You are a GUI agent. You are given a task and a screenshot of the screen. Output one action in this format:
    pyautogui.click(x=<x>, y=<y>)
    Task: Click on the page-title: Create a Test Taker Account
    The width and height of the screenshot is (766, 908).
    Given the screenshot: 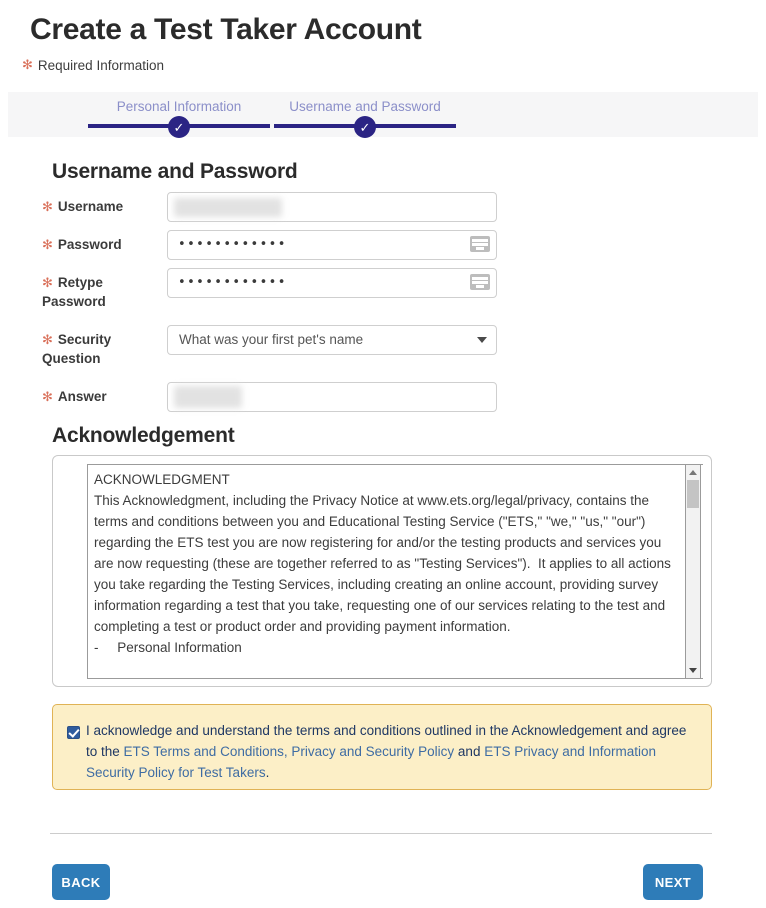 What is the action you would take?
    pyautogui.click(x=226, y=29)
    